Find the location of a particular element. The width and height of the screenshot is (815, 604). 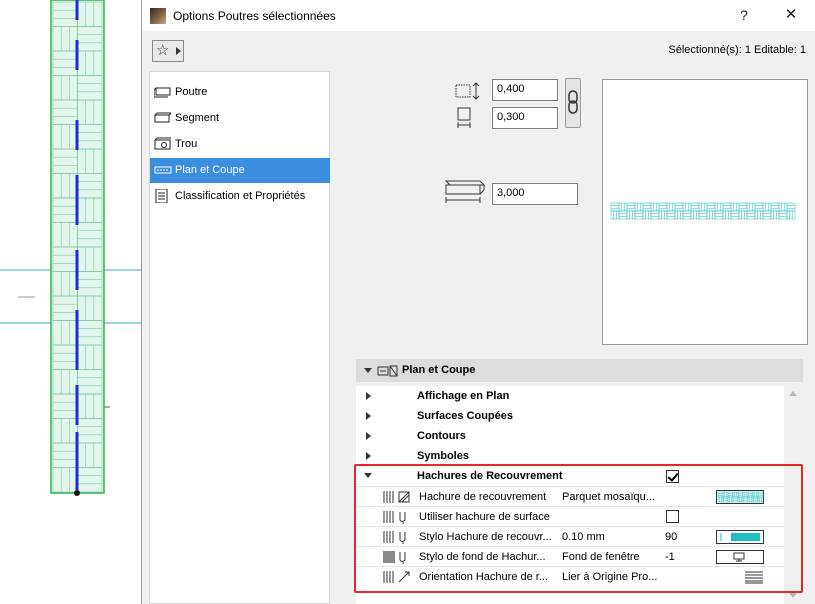

nav-label: Plan et Coupe is located at coordinates (210, 170).